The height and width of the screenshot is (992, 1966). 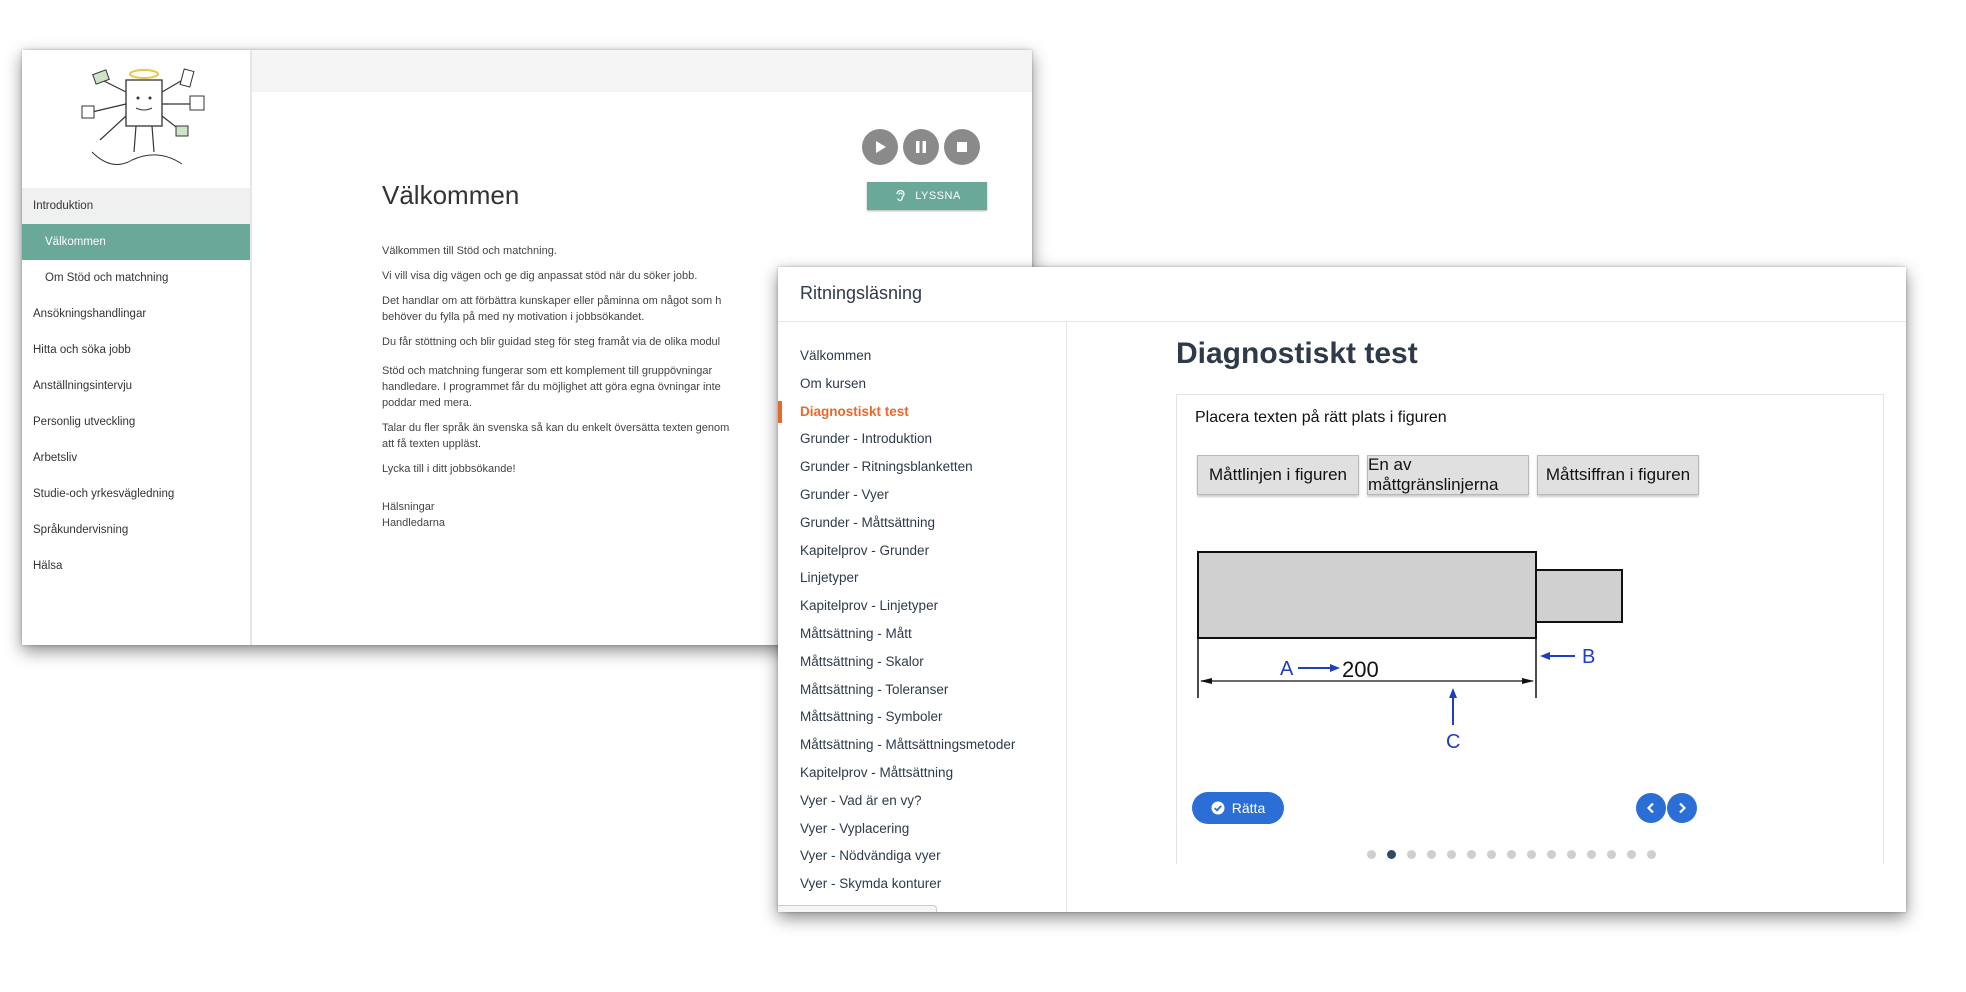 I want to click on course-nav-item: Grunder - Måttsättning, so click(x=922, y=523).